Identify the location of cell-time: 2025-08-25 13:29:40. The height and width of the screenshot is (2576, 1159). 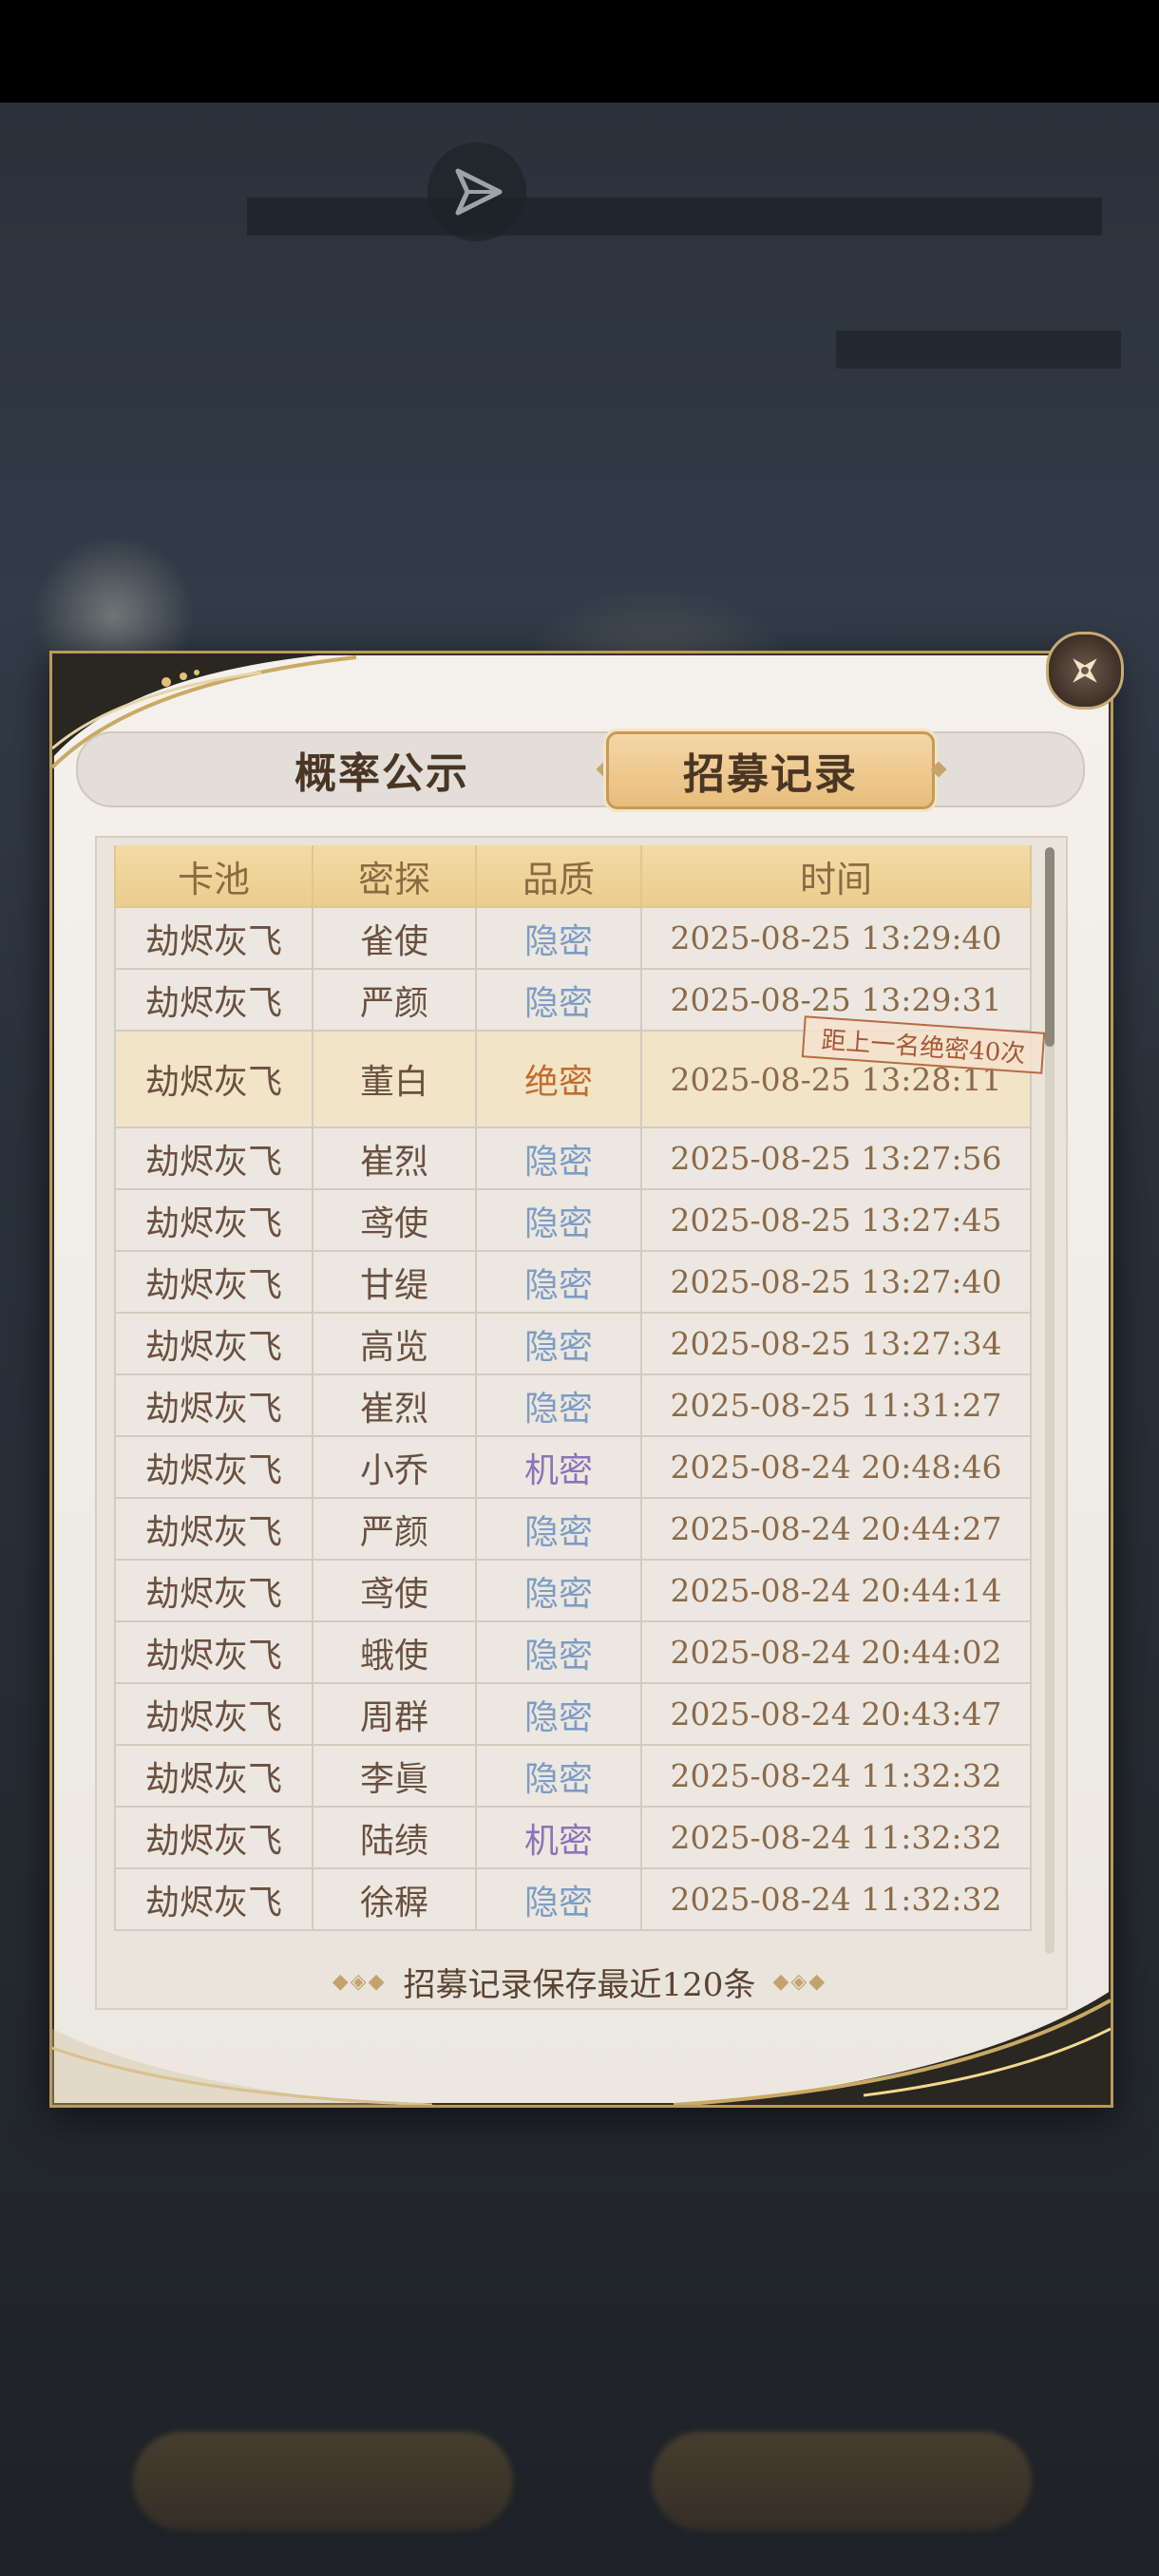
(837, 939).